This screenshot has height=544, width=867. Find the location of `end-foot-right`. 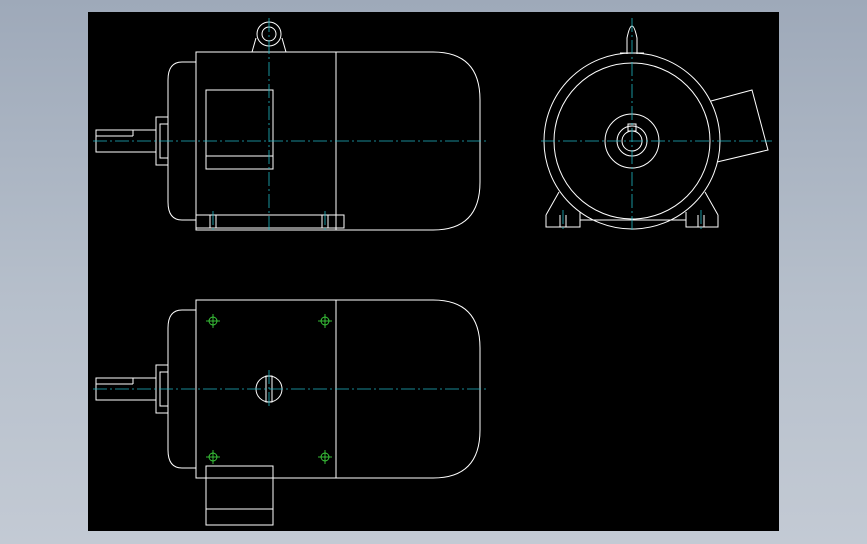

end-foot-right is located at coordinates (702, 209).